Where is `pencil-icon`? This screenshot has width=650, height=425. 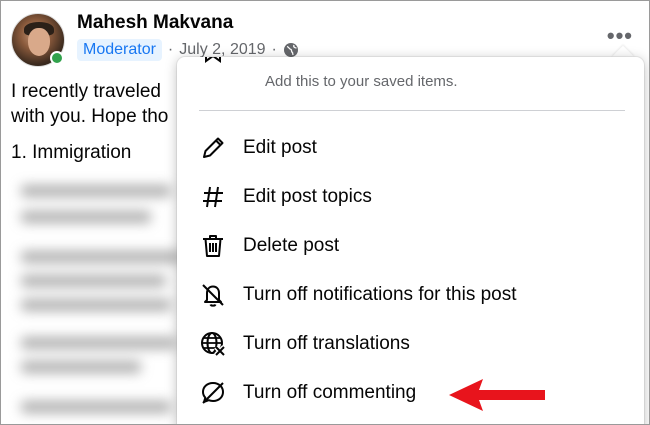
pencil-icon is located at coordinates (213, 148).